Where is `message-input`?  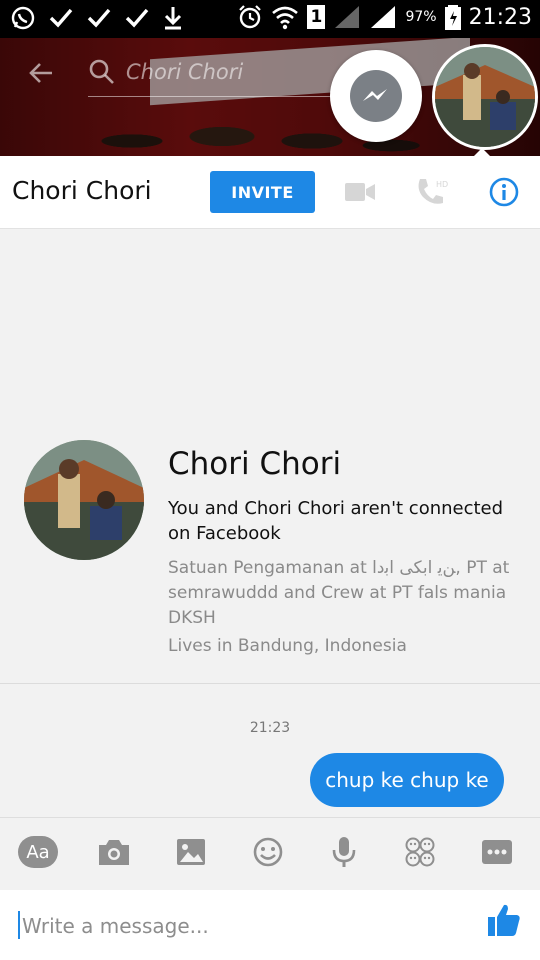 message-input is located at coordinates (242, 926).